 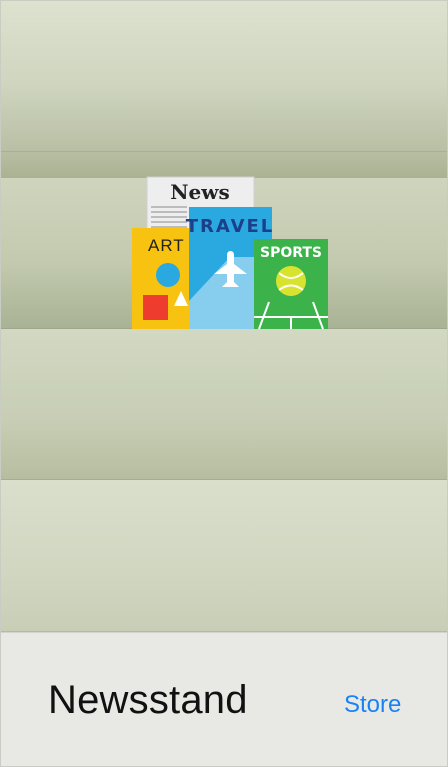 What do you see at coordinates (148, 700) in the screenshot?
I see `page-title: Newsstand` at bounding box center [148, 700].